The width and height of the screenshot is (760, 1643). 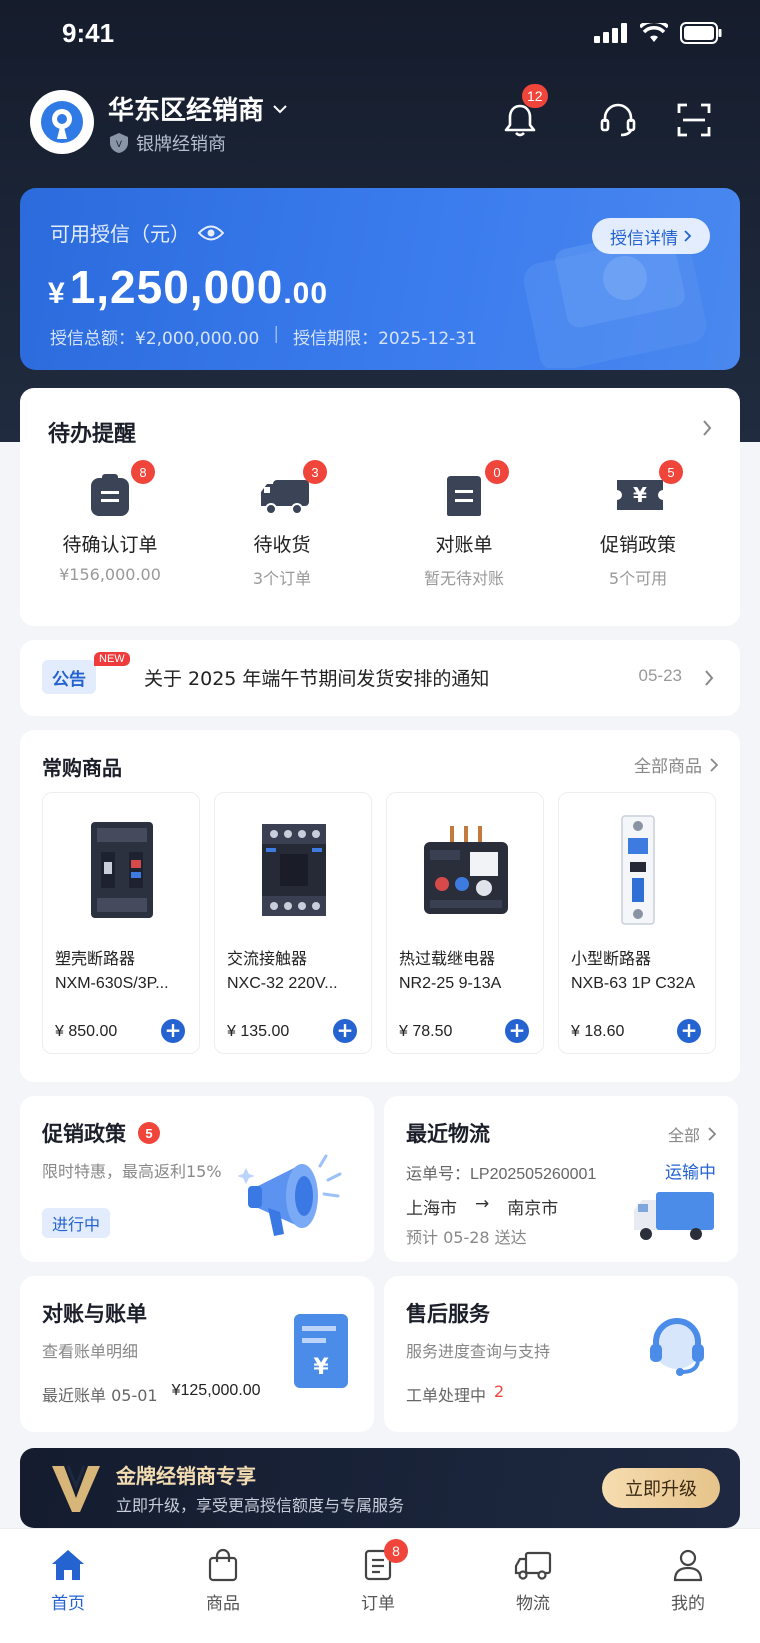 I want to click on todo-badge: 0, so click(x=497, y=472).